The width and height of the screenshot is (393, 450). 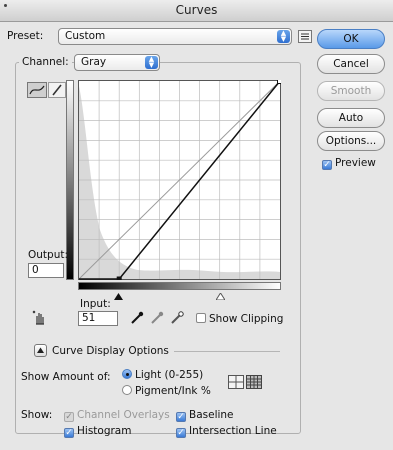 What do you see at coordinates (179, 286) in the screenshot?
I see `input-gradient-bar` at bounding box center [179, 286].